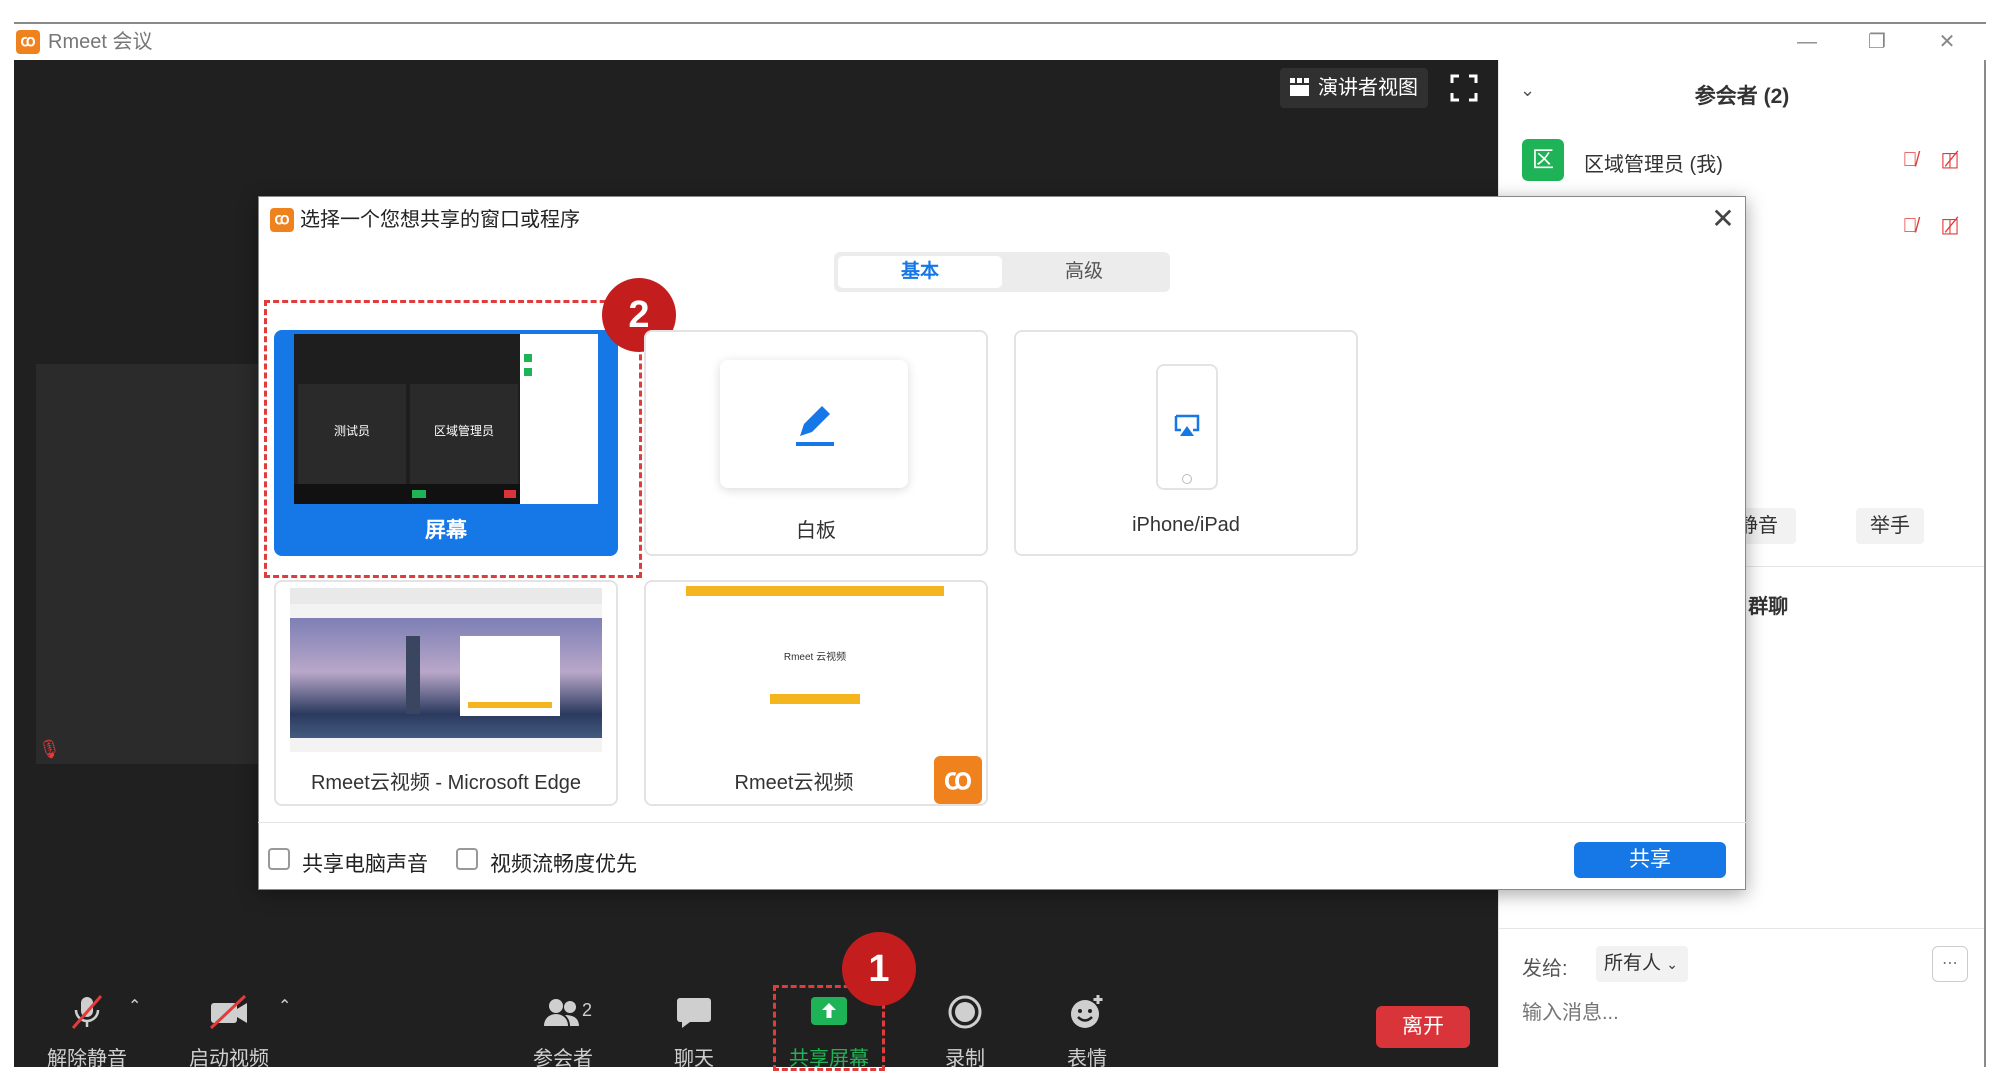 The height and width of the screenshot is (1091, 2000). Describe the element at coordinates (446, 783) in the screenshot. I see `window-edge-label: Rmeet云视频 - Microsoft Edge` at that location.